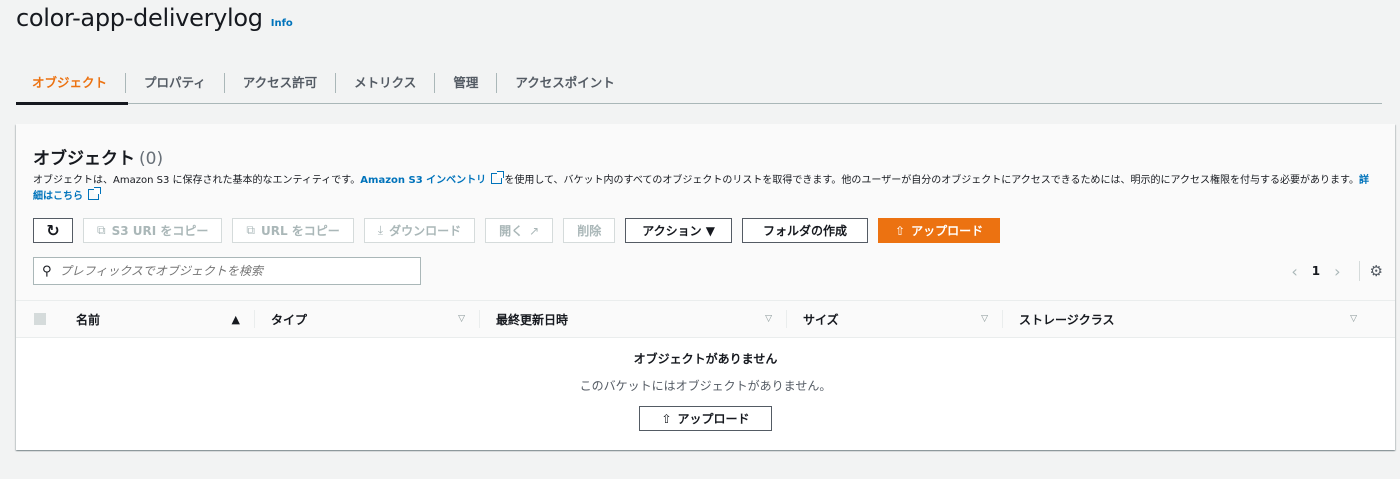  I want to click on copy-s3-uri-button: ⧉ S3 URI をコピー, so click(153, 230).